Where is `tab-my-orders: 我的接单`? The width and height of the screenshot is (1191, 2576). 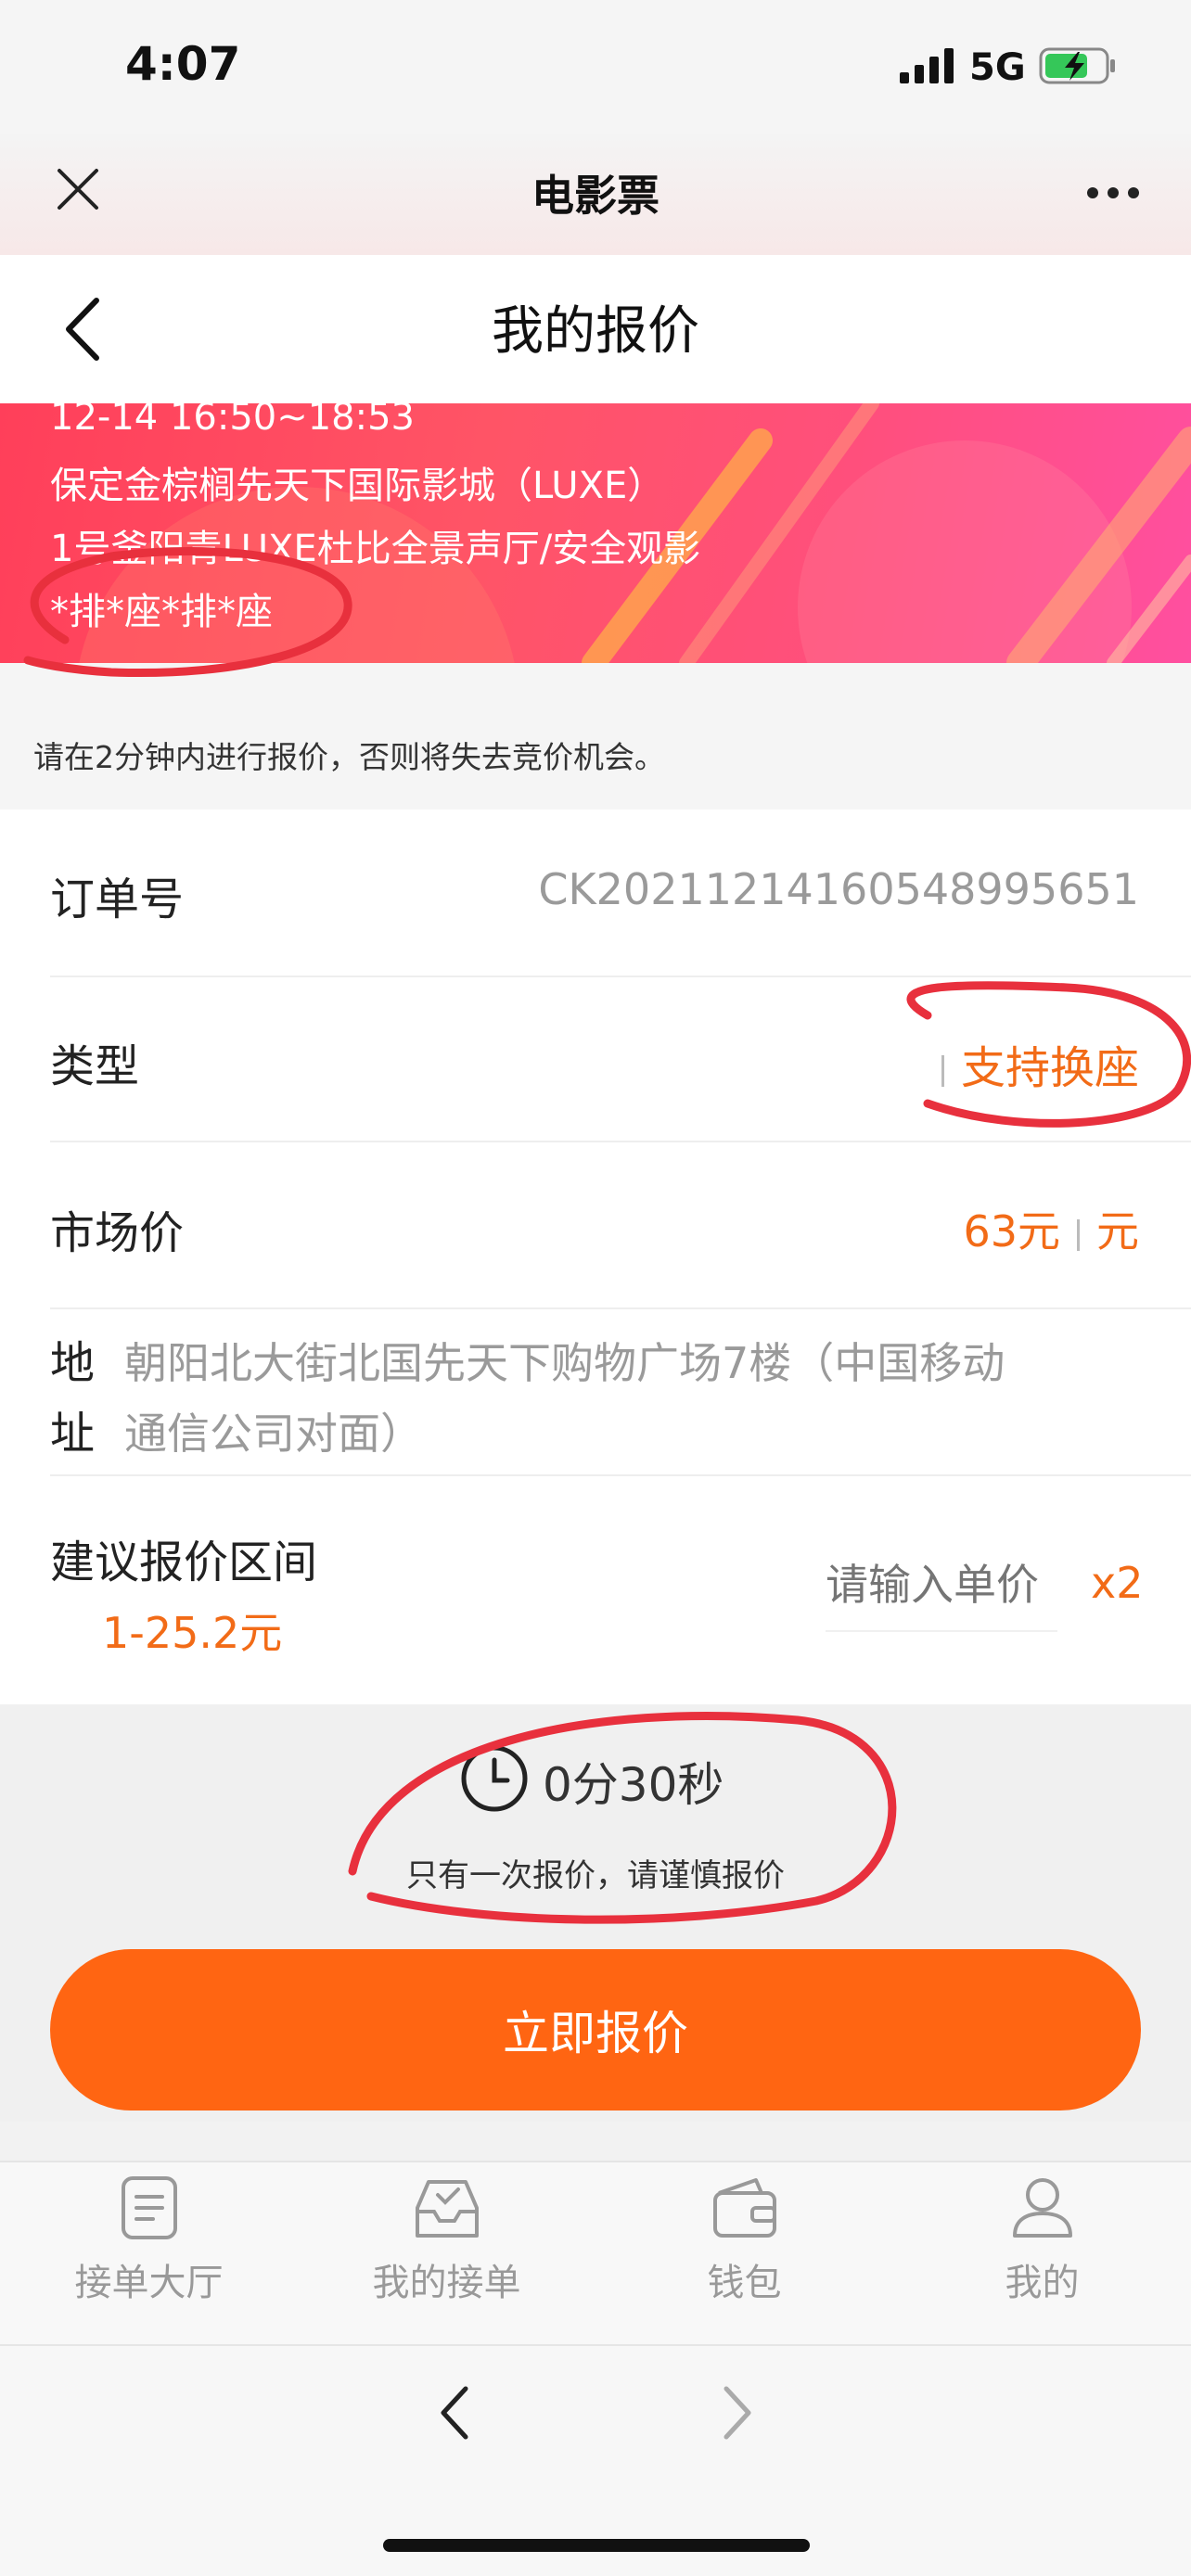
tab-my-orders: 我的接单 is located at coordinates (447, 2240).